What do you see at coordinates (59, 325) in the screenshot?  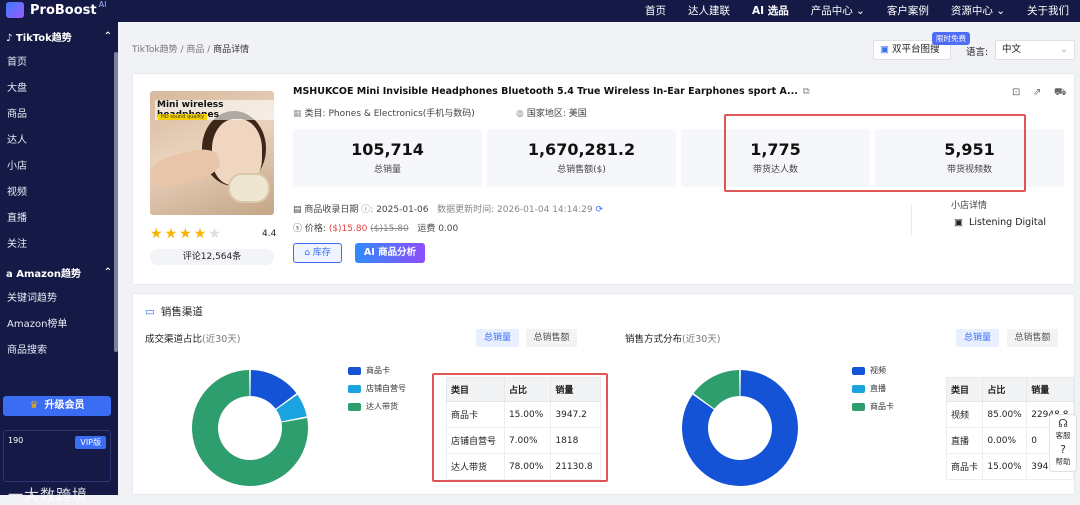 I see `sidebar-item: Amazon榜单` at bounding box center [59, 325].